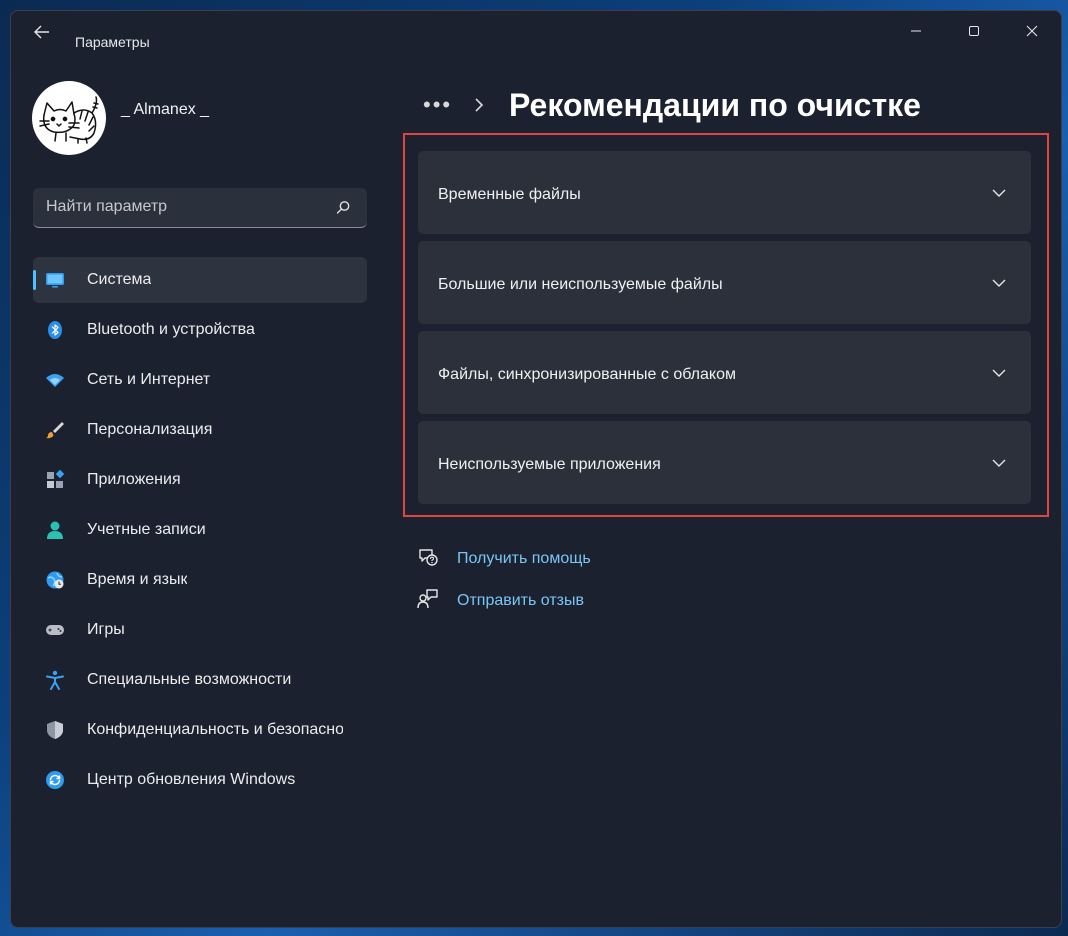  I want to click on globe-clock-icon, so click(55, 580).